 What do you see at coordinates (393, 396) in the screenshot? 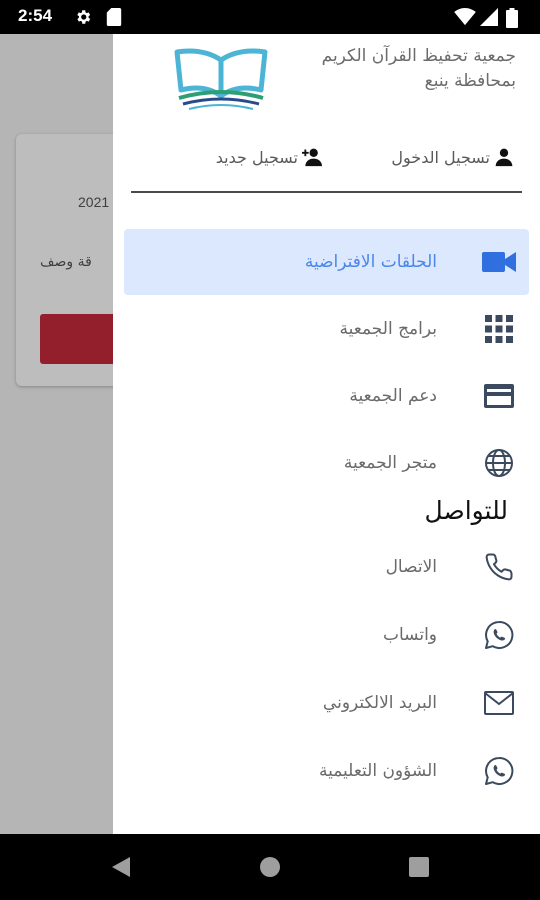
I see `menu-item-label: دعم الجمعية` at bounding box center [393, 396].